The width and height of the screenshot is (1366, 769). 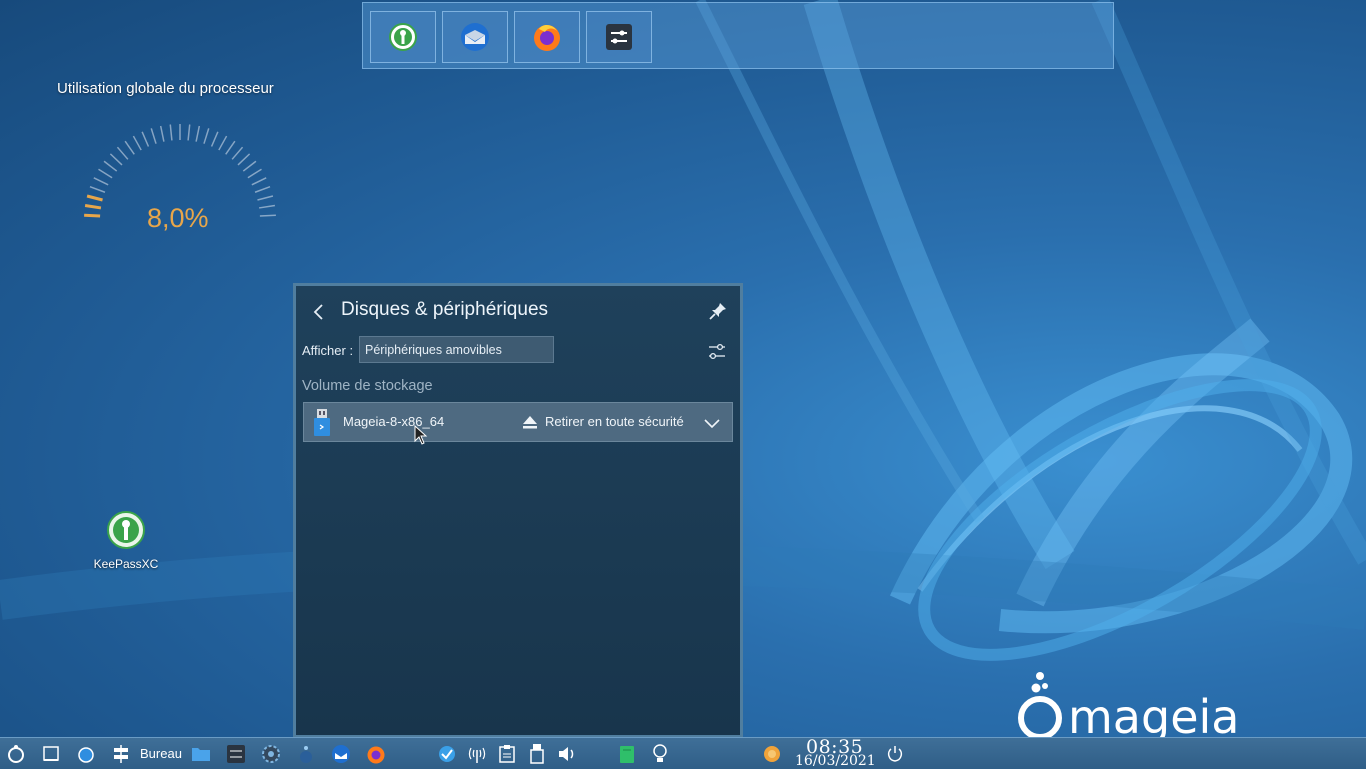 I want to click on network-antenna-icon, so click(x=477, y=755).